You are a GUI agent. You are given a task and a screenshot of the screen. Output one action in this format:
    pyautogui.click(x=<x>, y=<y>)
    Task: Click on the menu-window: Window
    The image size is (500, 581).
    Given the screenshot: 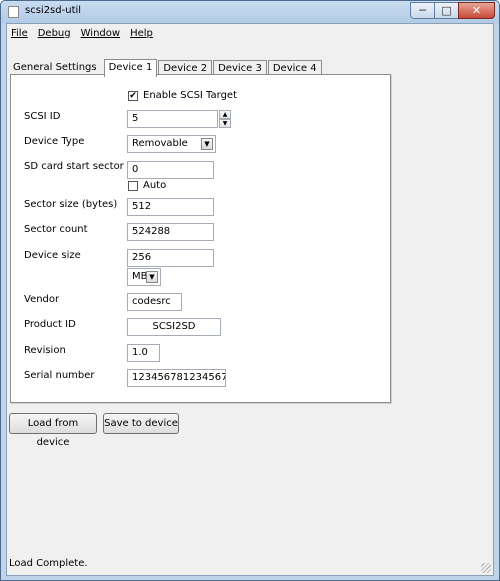 What is the action you would take?
    pyautogui.click(x=100, y=33)
    